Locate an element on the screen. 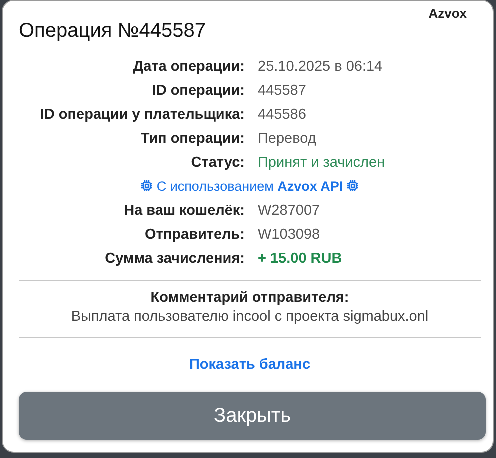  field-value: Перевод is located at coordinates (288, 139).